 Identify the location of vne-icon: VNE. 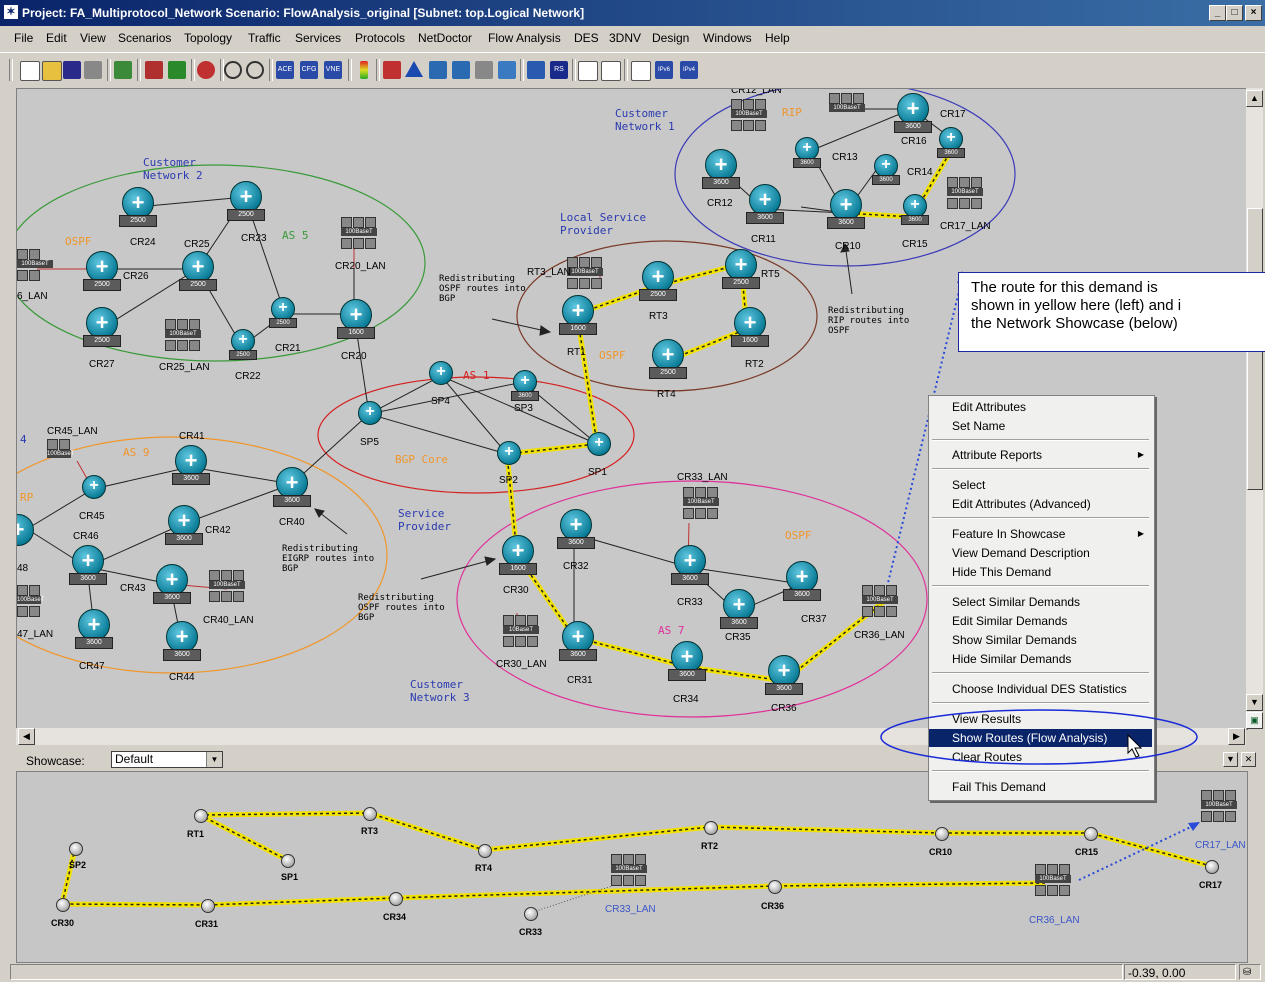
(333, 70).